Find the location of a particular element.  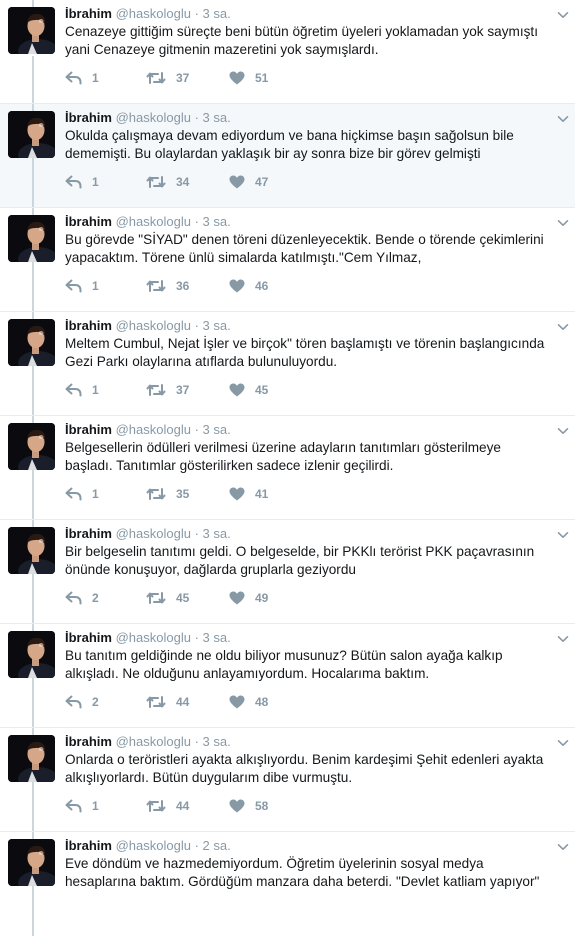

like-button: 45 is located at coordinates (248, 390).